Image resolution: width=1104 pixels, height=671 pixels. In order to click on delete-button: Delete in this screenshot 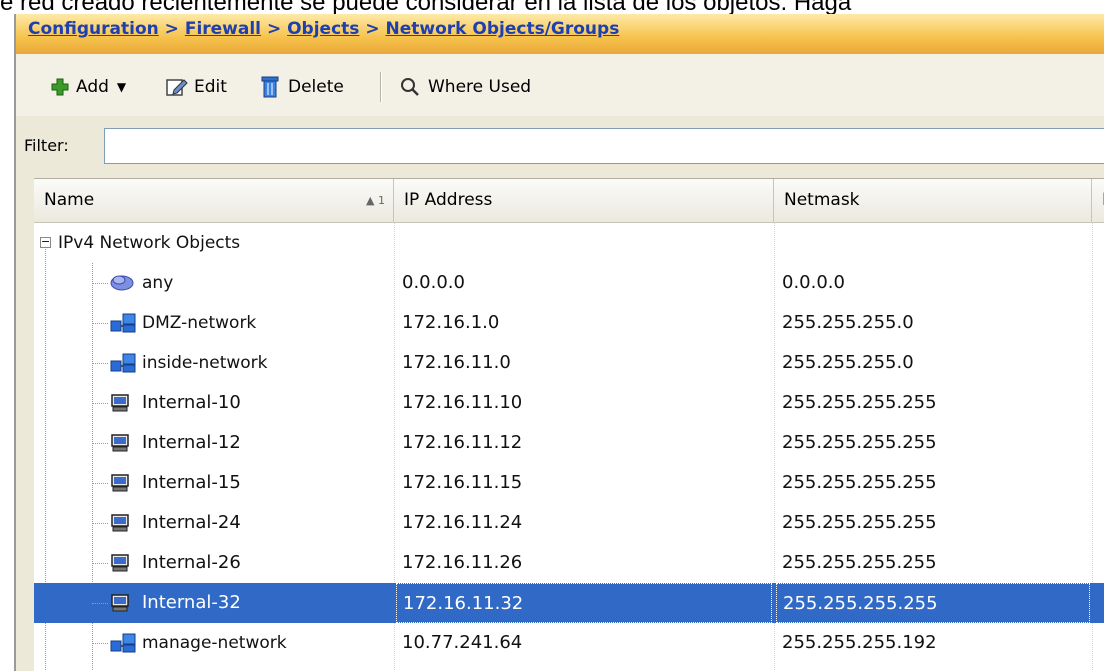, I will do `click(302, 87)`.